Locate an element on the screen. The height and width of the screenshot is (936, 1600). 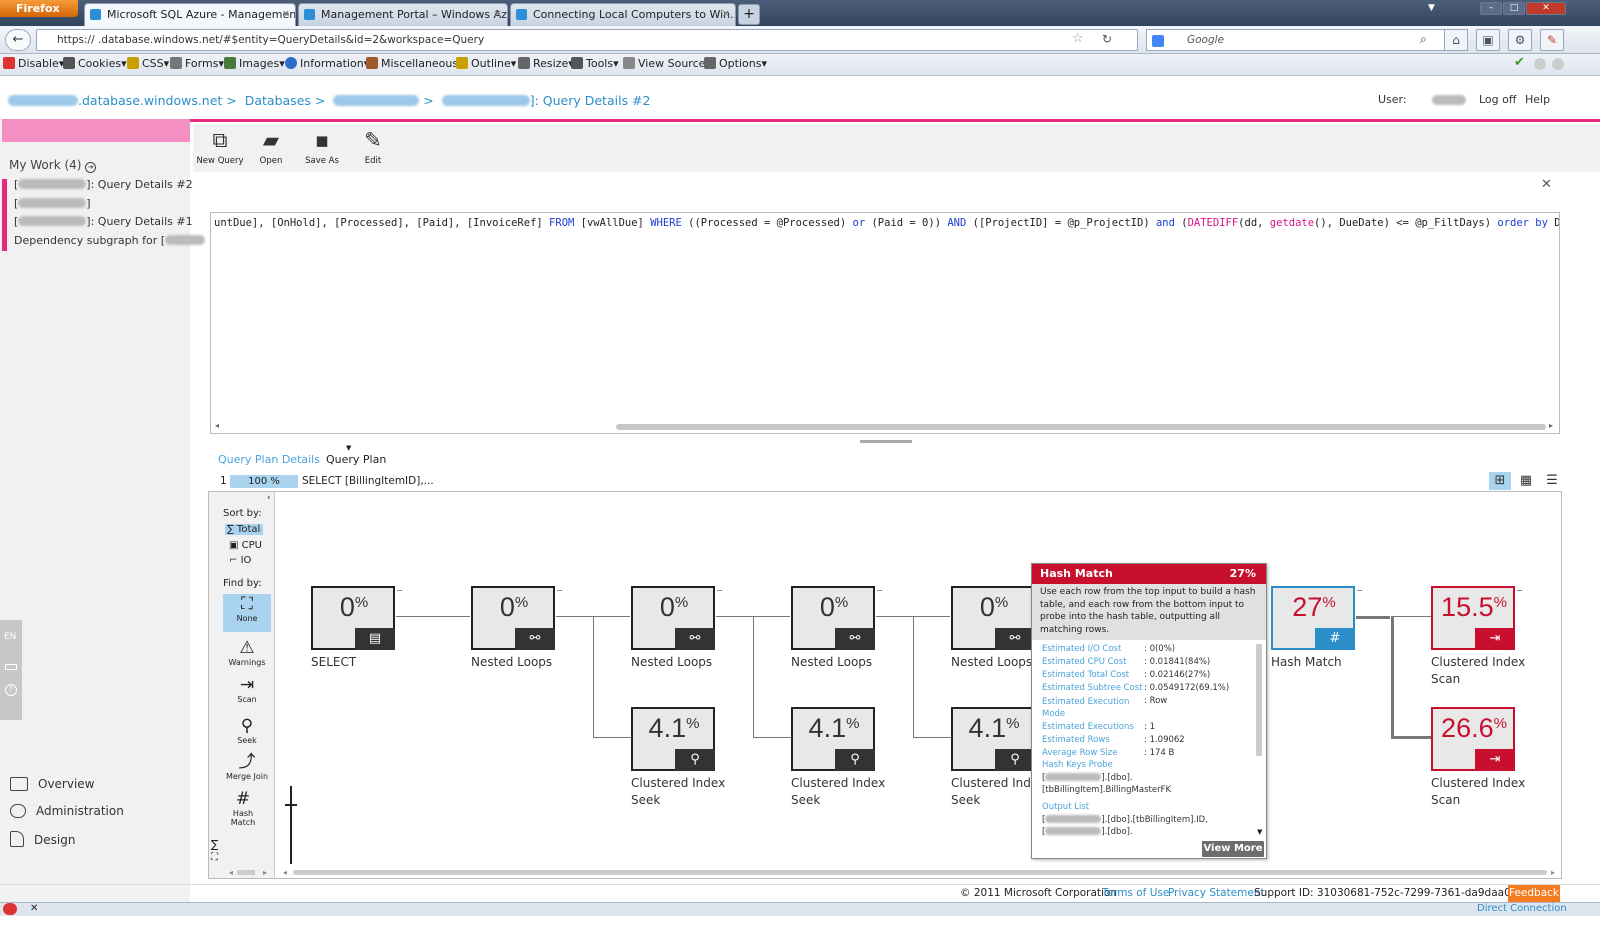
addon-icon: ▣ is located at coordinates (1488, 40).